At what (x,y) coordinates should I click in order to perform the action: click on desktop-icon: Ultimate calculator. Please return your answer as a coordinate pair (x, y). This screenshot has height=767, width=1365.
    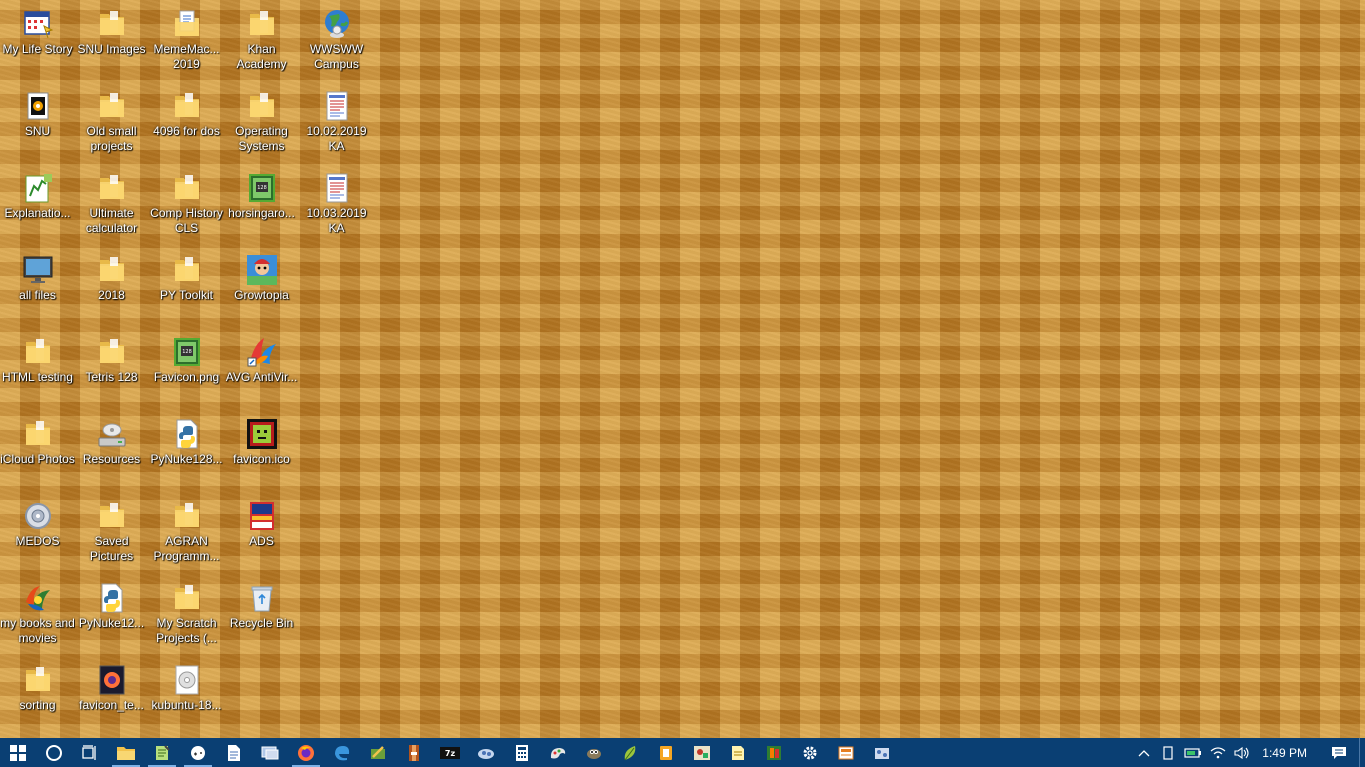
    Looking at the image, I should click on (111, 208).